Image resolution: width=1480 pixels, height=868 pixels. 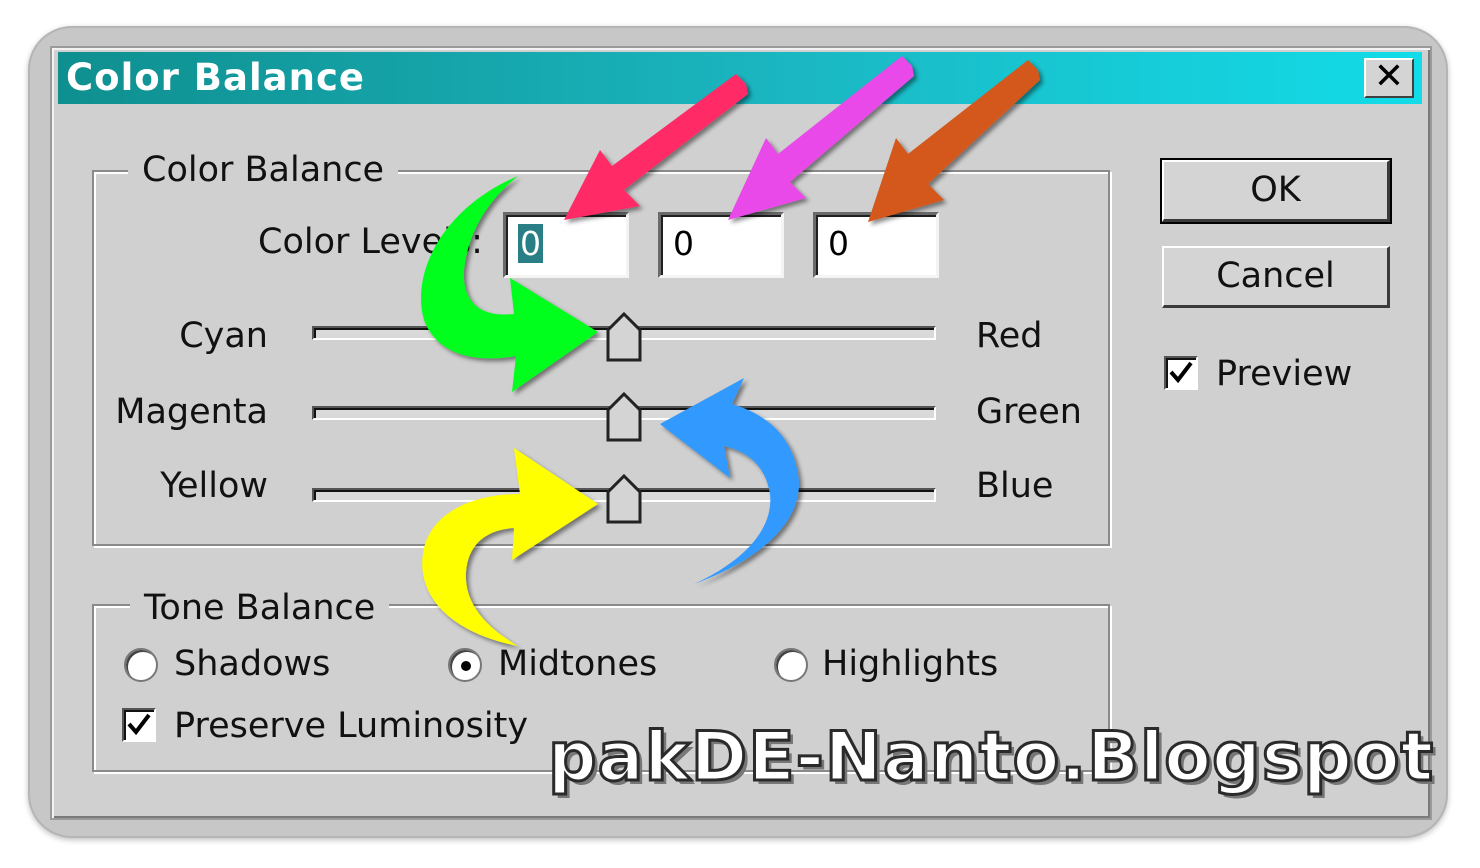 I want to click on preserve-luminosity-label: Preserve Luminosity, so click(x=351, y=726).